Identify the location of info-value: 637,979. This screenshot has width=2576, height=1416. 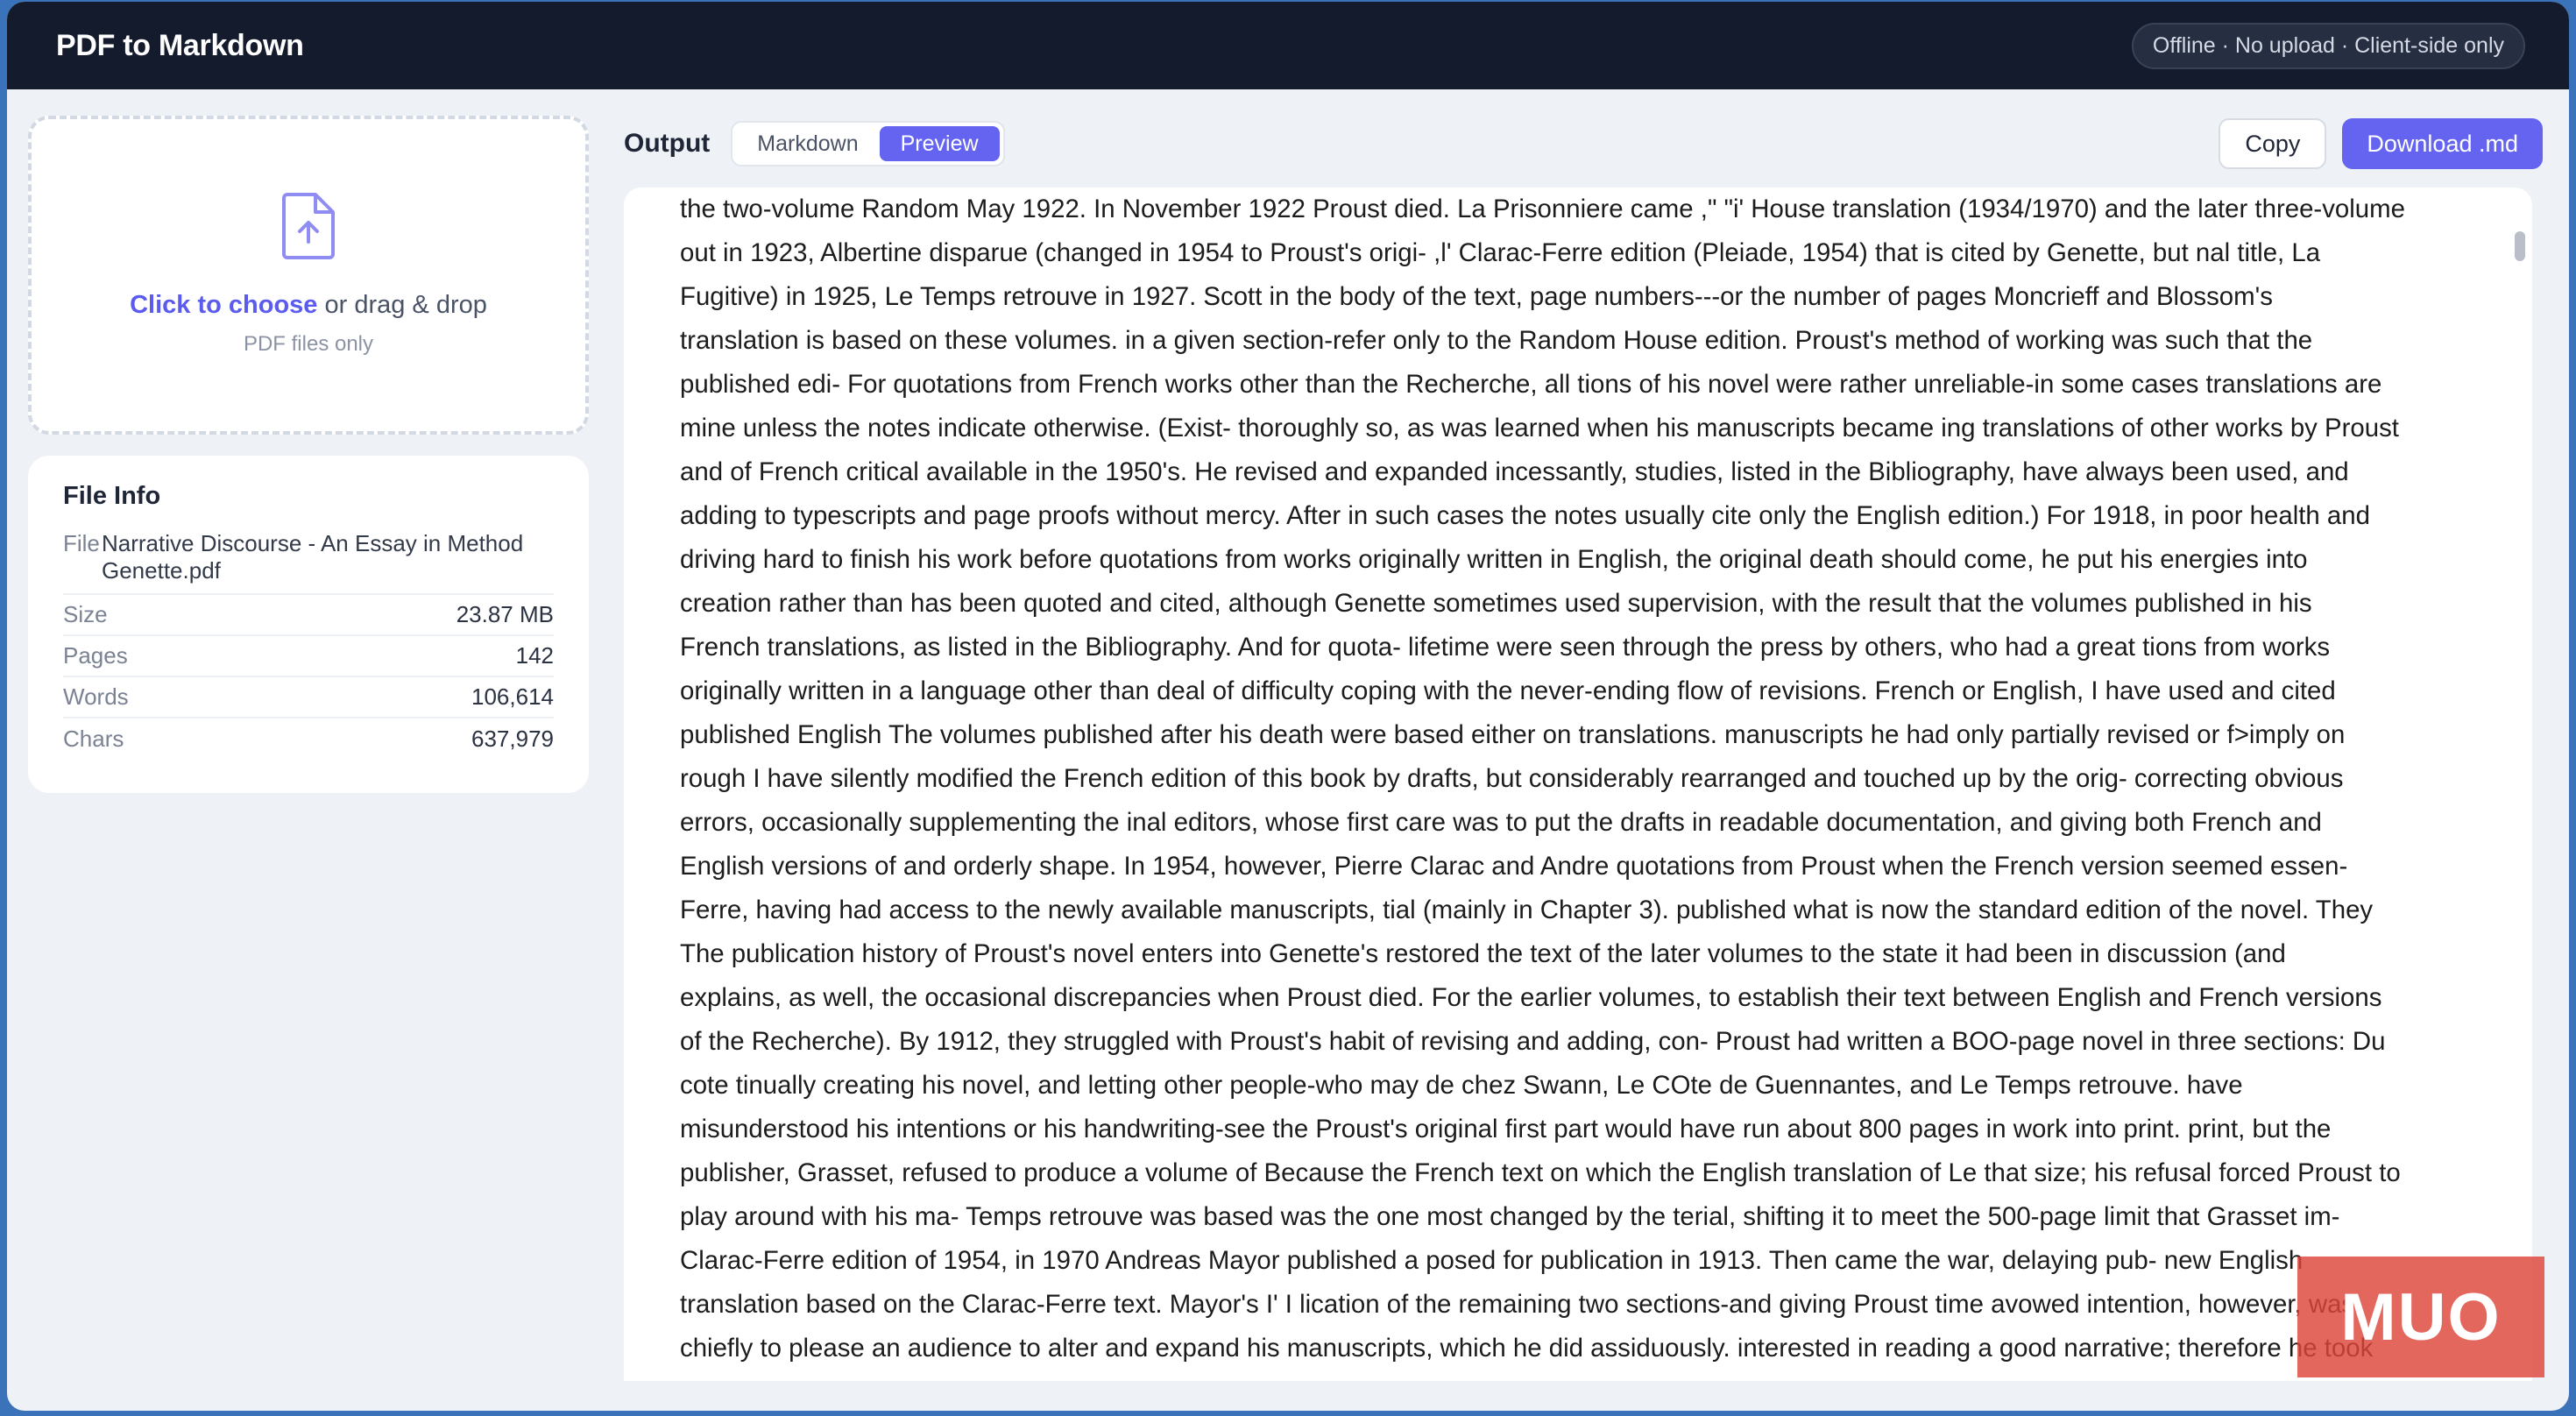
(512, 739).